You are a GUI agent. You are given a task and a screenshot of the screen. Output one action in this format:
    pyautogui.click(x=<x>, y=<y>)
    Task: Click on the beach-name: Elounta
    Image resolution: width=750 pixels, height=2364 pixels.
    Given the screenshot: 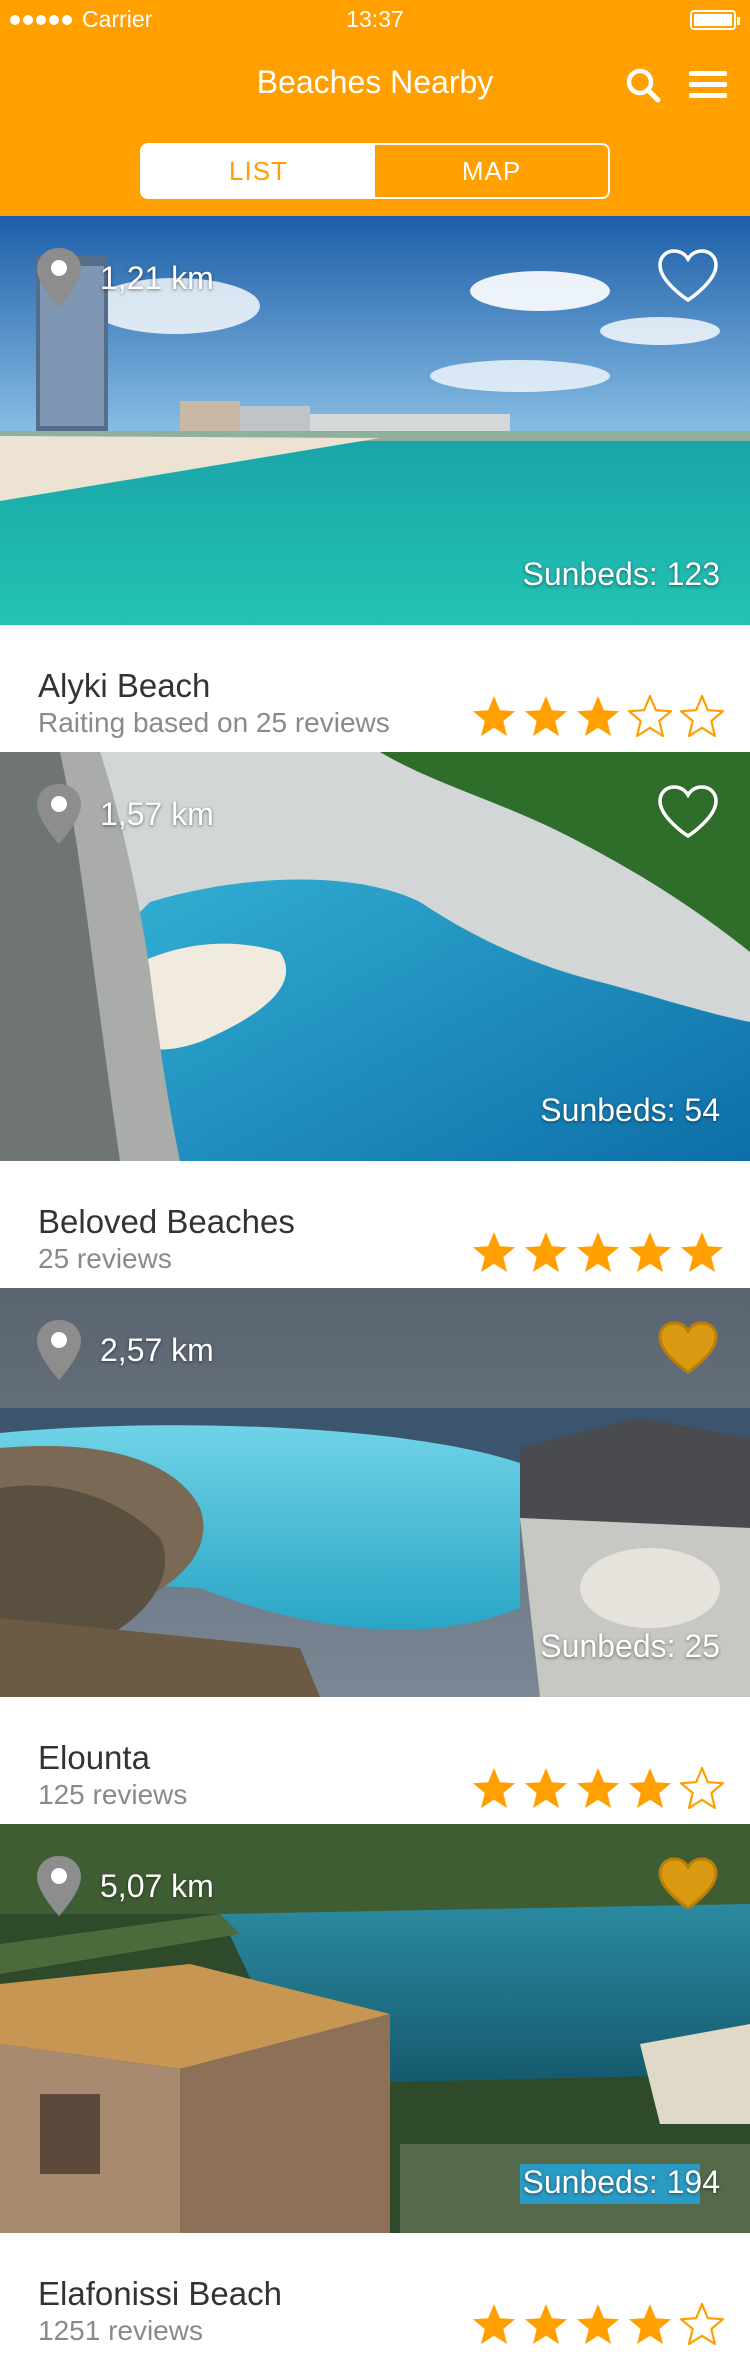 What is the action you would take?
    pyautogui.click(x=94, y=1757)
    